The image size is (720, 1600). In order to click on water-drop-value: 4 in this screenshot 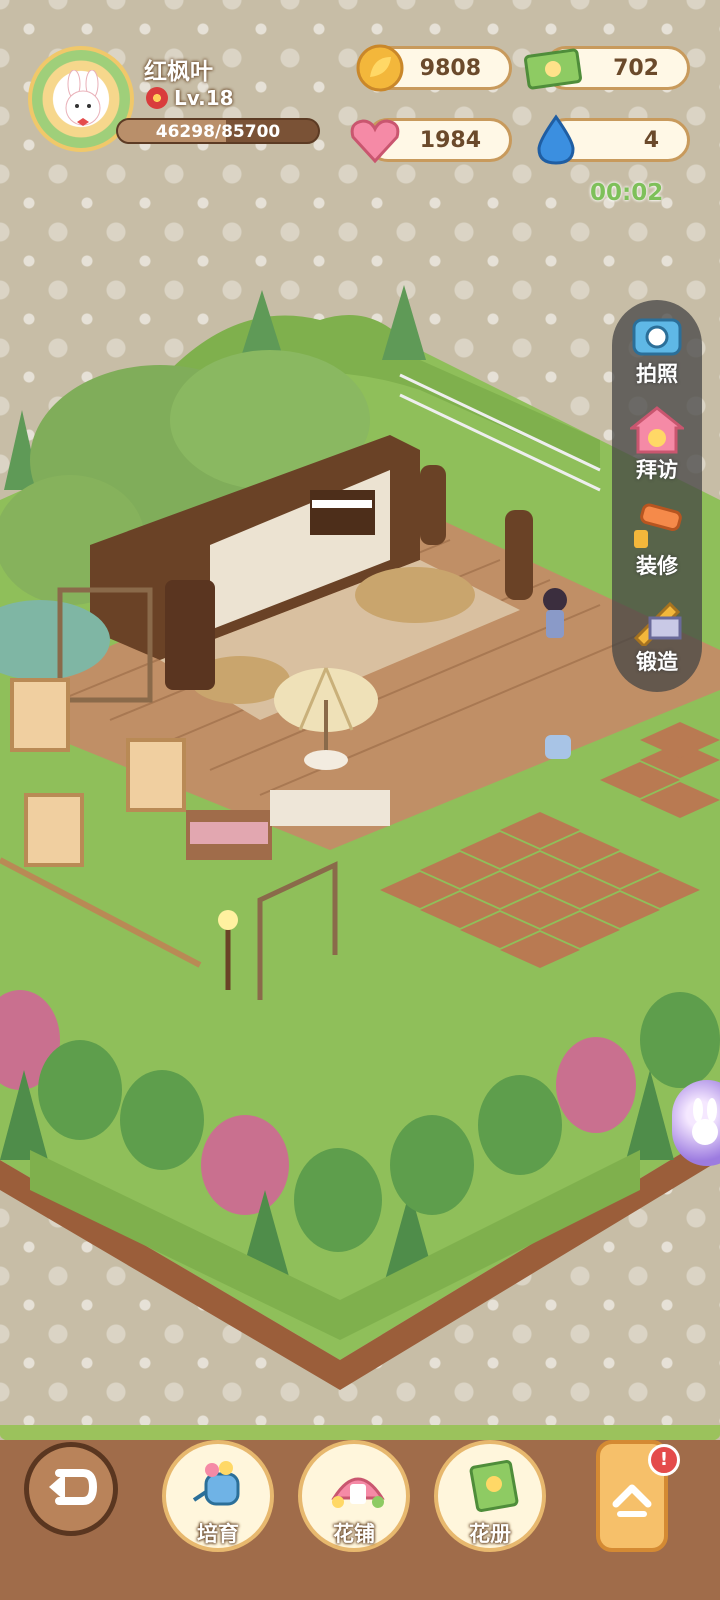, I will do `click(651, 140)`.